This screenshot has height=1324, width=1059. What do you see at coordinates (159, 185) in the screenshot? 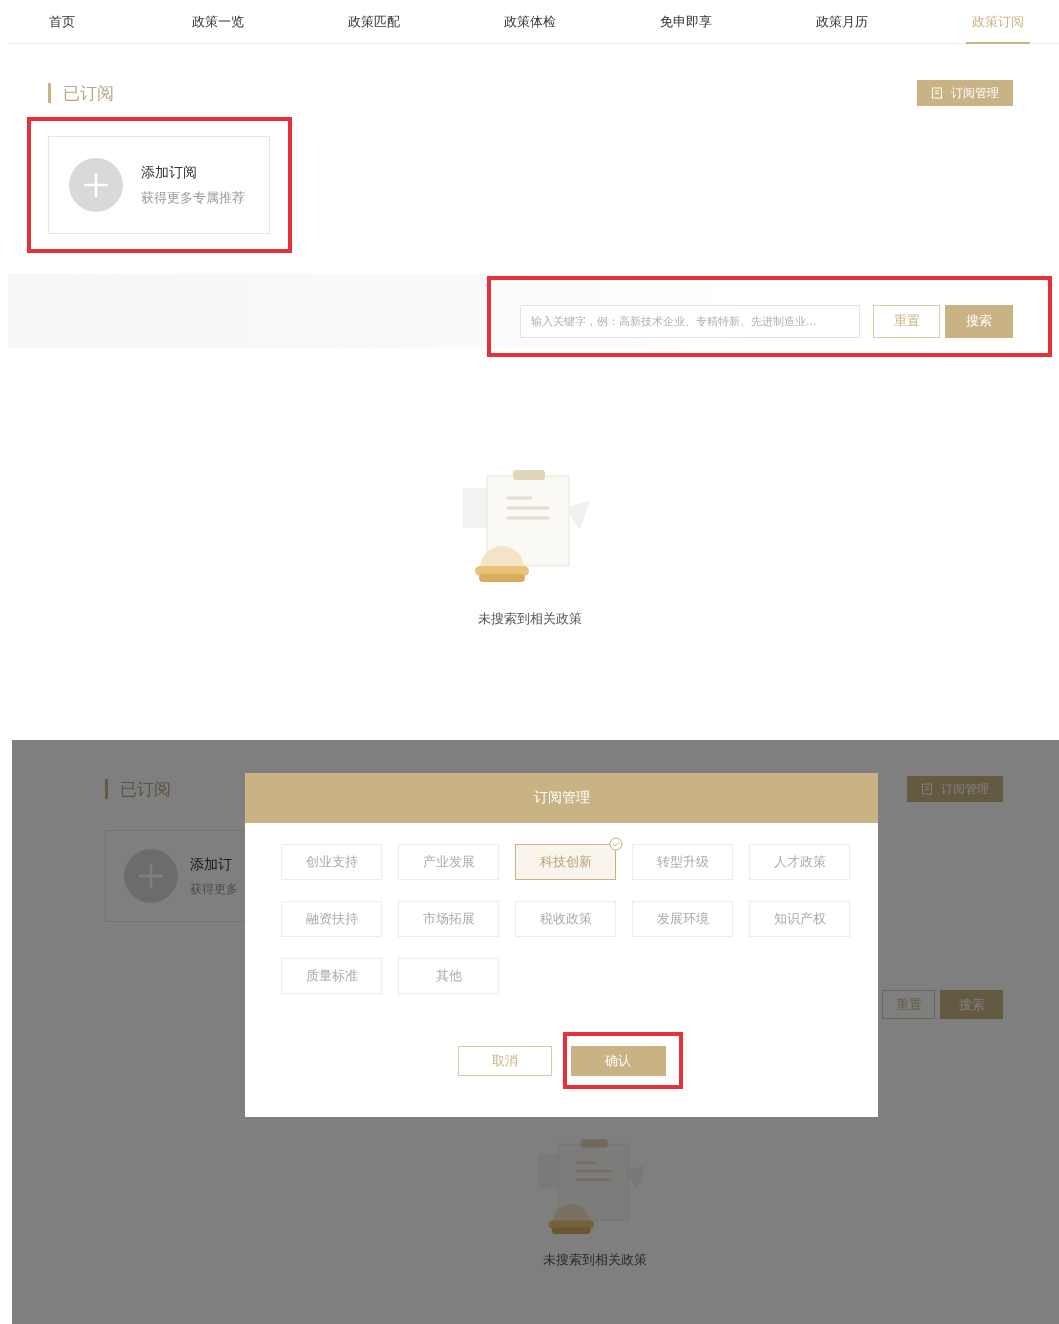
I see `add-subscription-card: 添加订阅 获得更多专属推荐` at bounding box center [159, 185].